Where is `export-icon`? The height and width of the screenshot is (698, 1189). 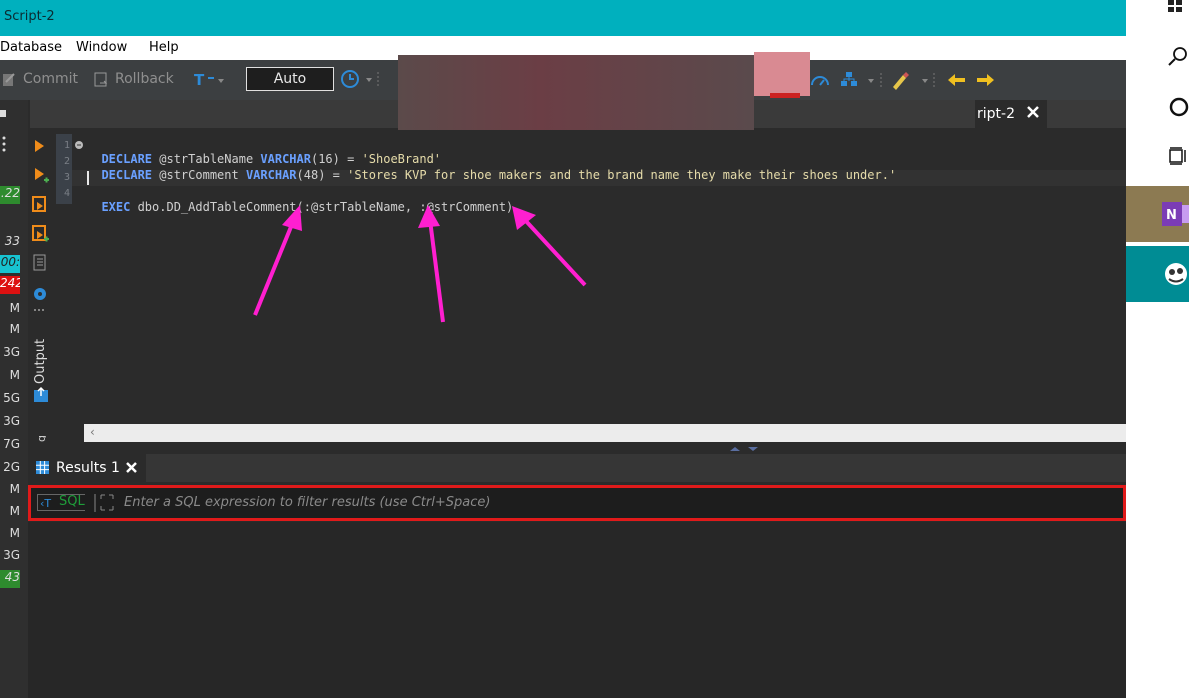
export-icon is located at coordinates (41, 395).